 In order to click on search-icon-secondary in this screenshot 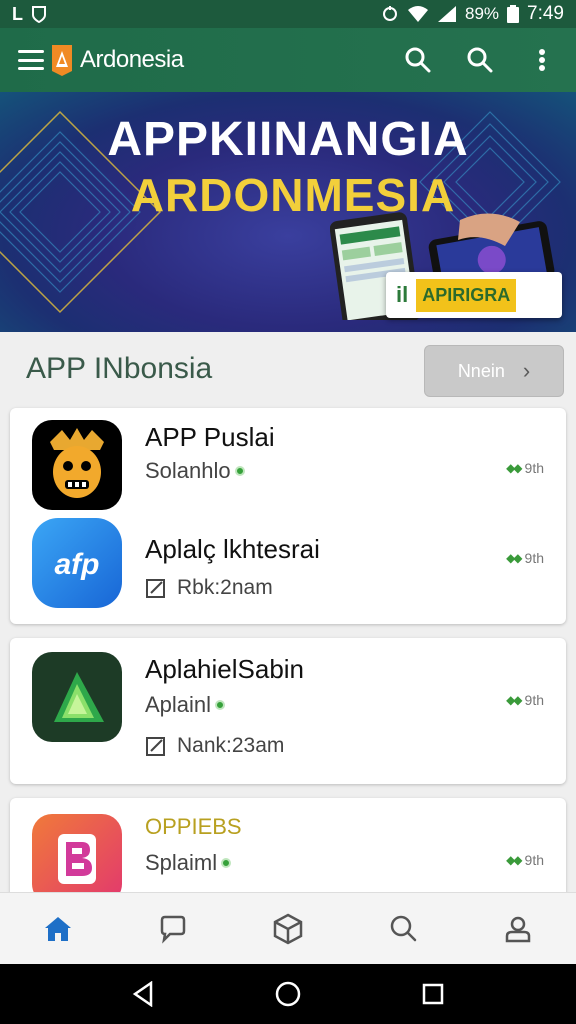, I will do `click(480, 60)`.